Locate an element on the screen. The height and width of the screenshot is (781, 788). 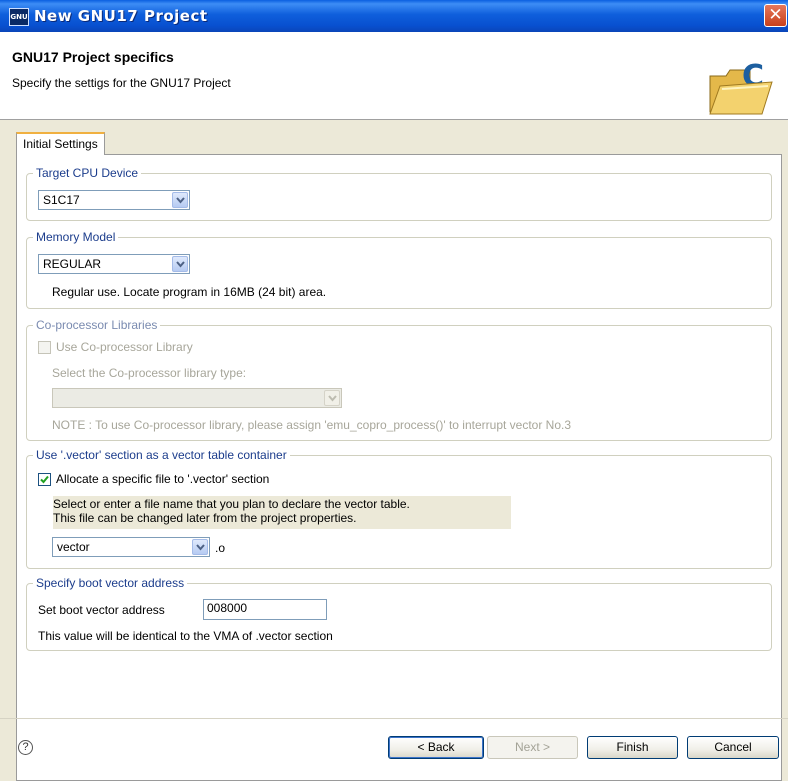
close-icon: ✕ is located at coordinates (775, 15).